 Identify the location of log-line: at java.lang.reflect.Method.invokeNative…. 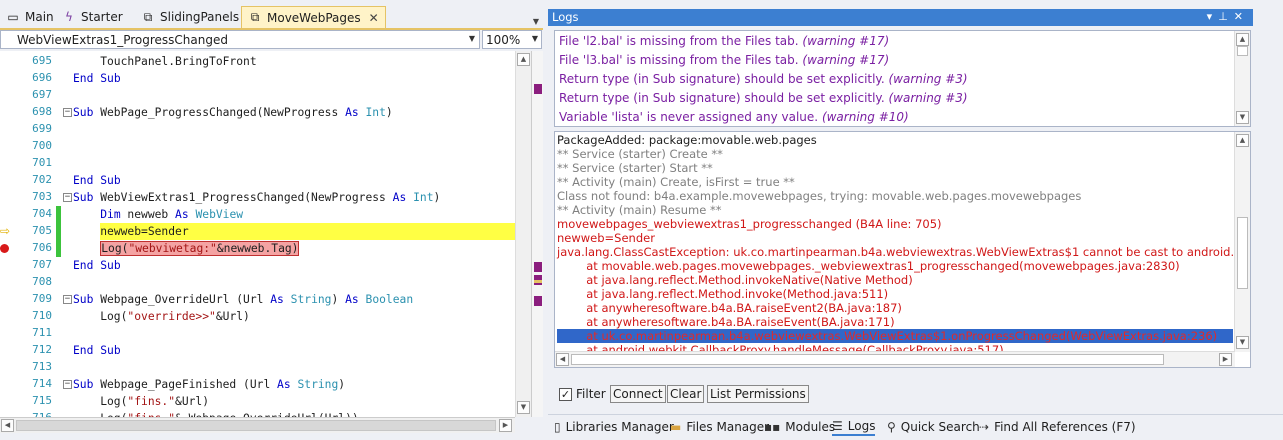
(734, 280).